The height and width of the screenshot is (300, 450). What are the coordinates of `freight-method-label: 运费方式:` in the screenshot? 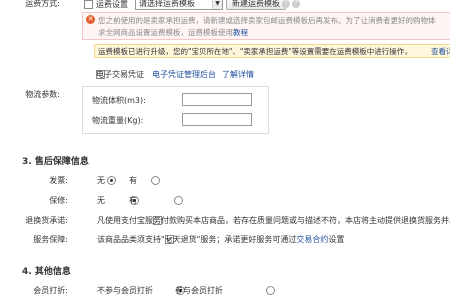 It's located at (42, 4).